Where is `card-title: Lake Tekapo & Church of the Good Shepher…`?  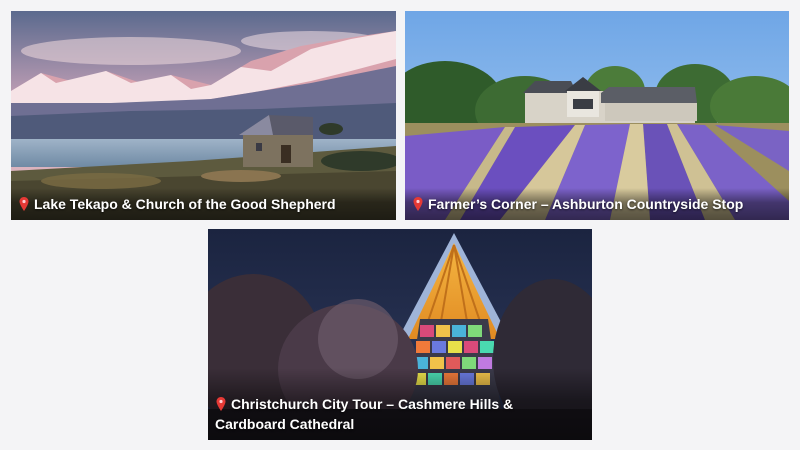 card-title: Lake Tekapo & Church of the Good Shepher… is located at coordinates (185, 204).